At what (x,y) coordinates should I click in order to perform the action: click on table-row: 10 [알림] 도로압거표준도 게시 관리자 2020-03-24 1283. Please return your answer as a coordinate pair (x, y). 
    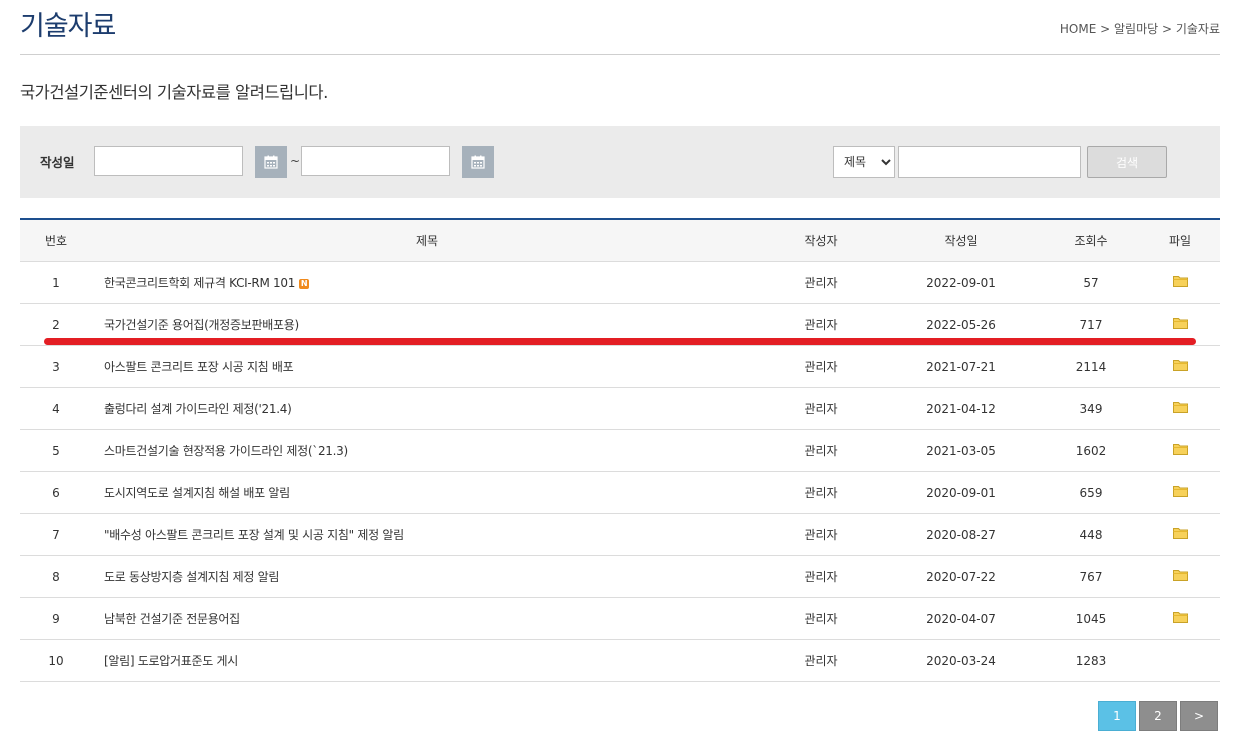
    Looking at the image, I should click on (620, 660).